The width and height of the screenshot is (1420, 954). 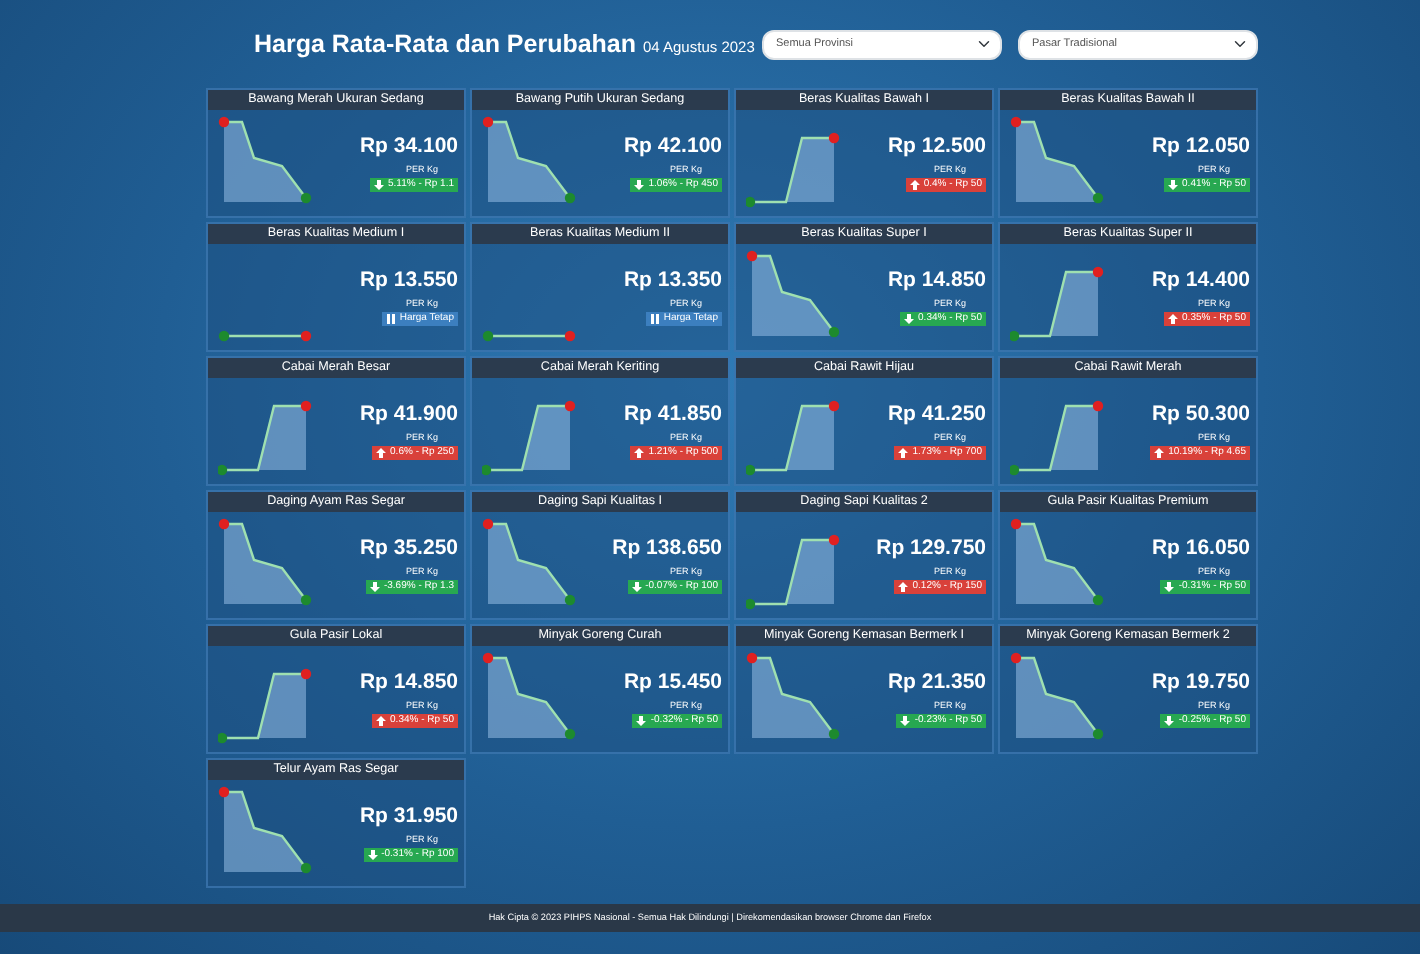 What do you see at coordinates (1200, 549) in the screenshot?
I see `price-text: Rp 16.050` at bounding box center [1200, 549].